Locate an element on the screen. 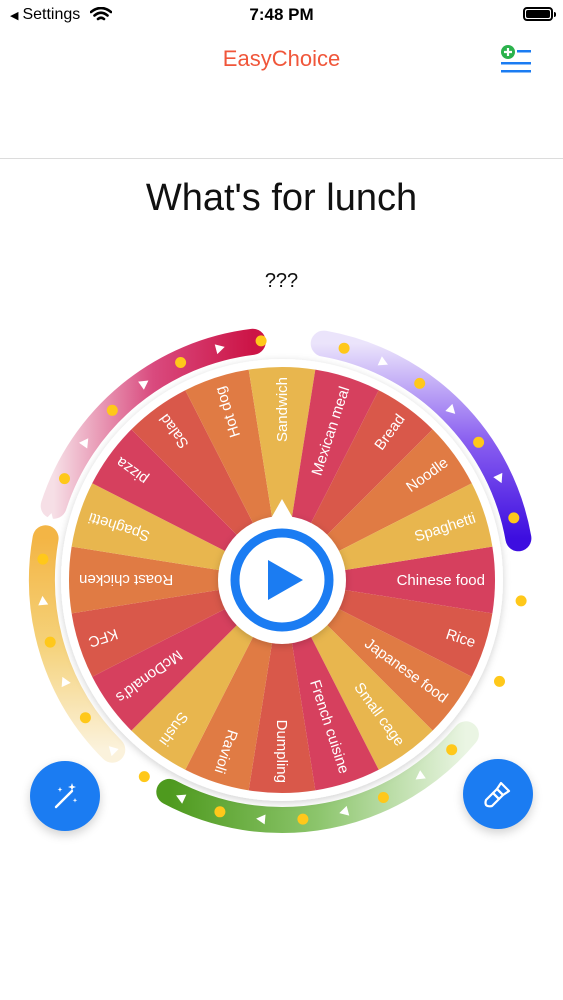 The image size is (563, 1000). paint-brush-button is located at coordinates (498, 794).